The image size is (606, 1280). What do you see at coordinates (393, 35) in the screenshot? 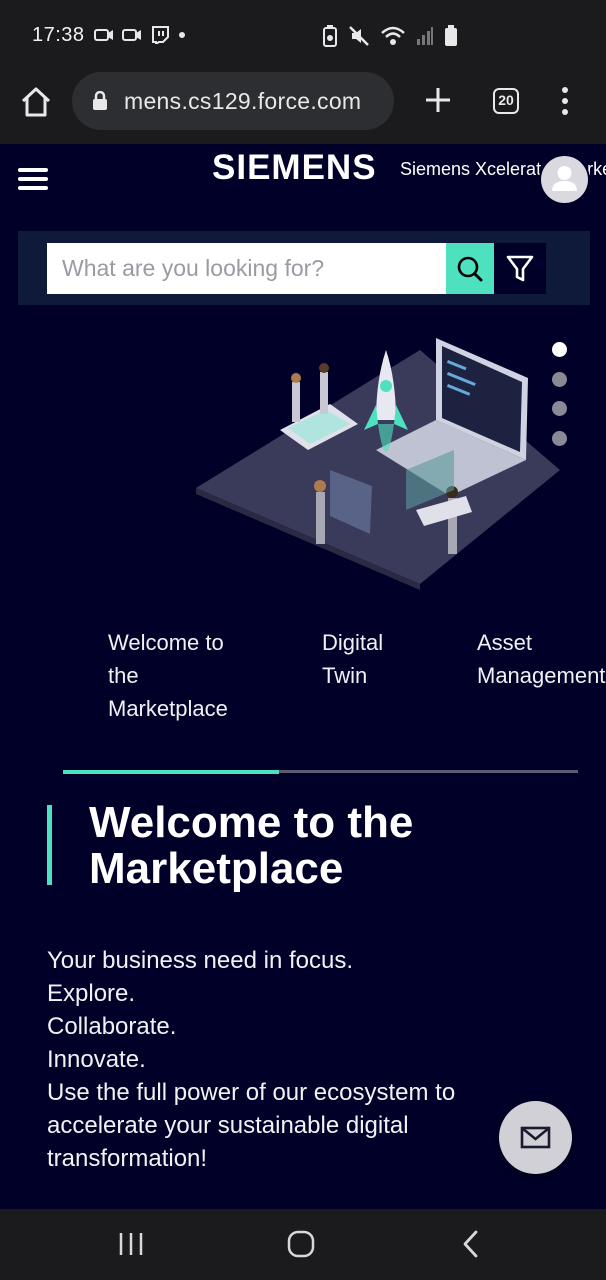
I see `wifi-icon` at bounding box center [393, 35].